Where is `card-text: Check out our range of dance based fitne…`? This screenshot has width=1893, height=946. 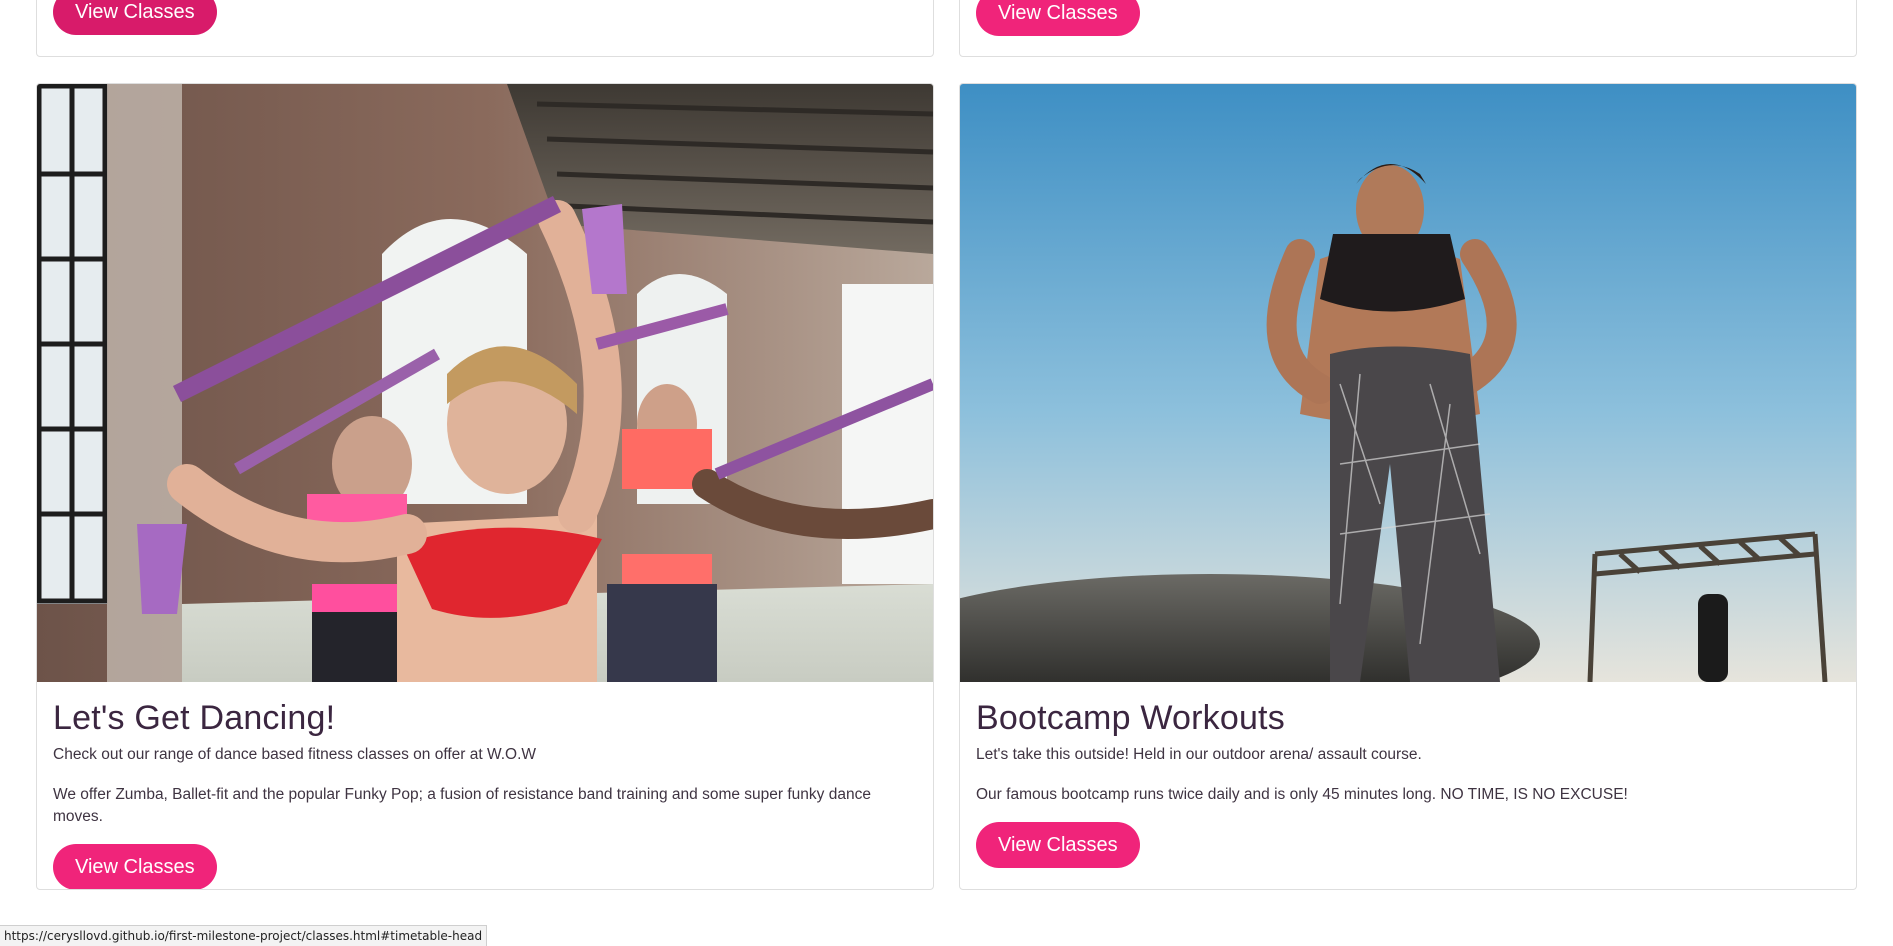 card-text: Check out our range of dance based fitne… is located at coordinates (295, 754).